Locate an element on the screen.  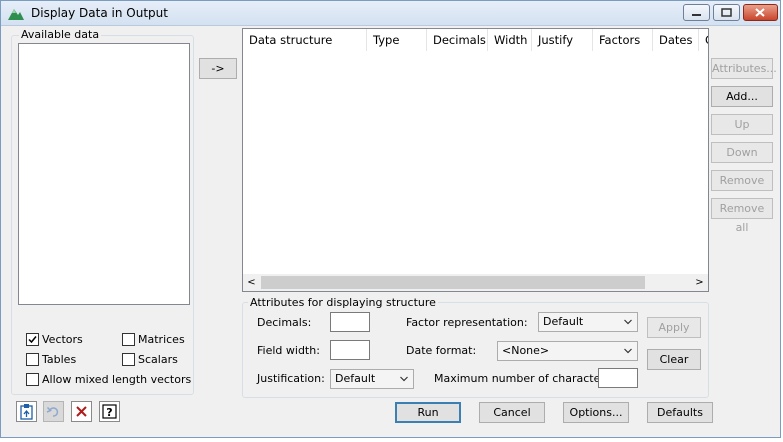
send-to-output-button is located at coordinates (26, 411).